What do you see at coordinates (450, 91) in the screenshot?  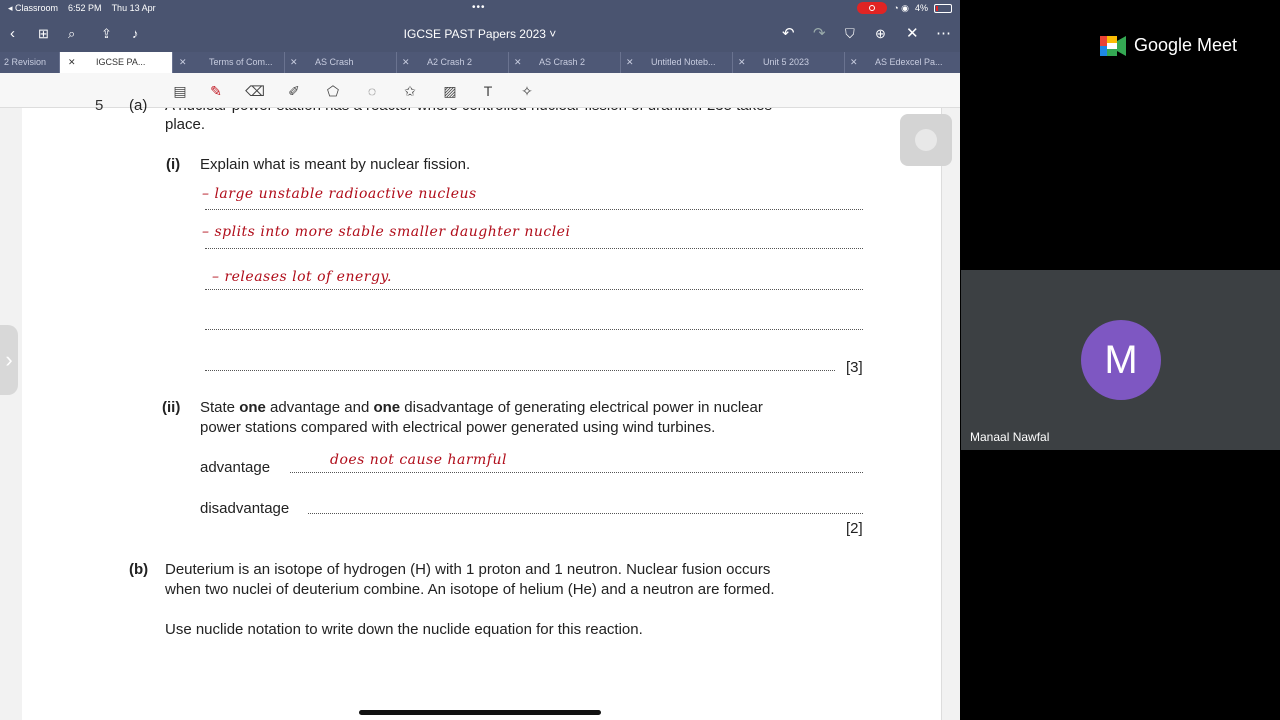 I see `image-icon: ▨` at bounding box center [450, 91].